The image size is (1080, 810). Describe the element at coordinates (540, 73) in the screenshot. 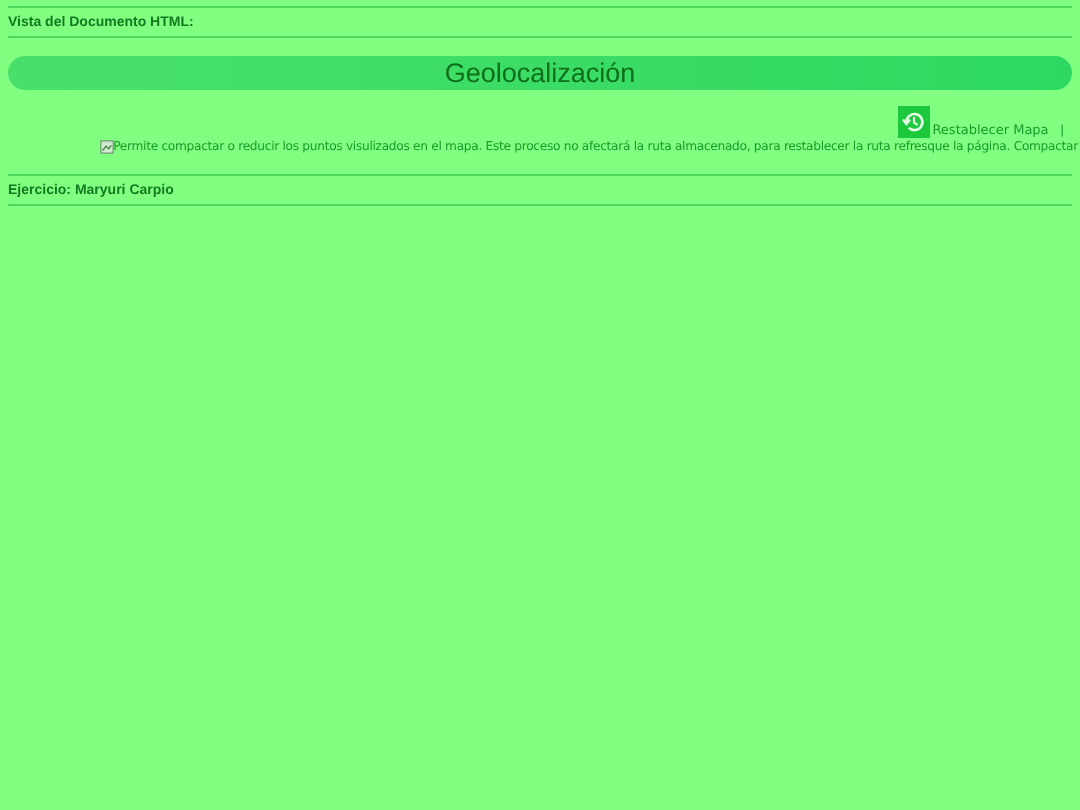

I see `page-title: Geolocalización` at that location.